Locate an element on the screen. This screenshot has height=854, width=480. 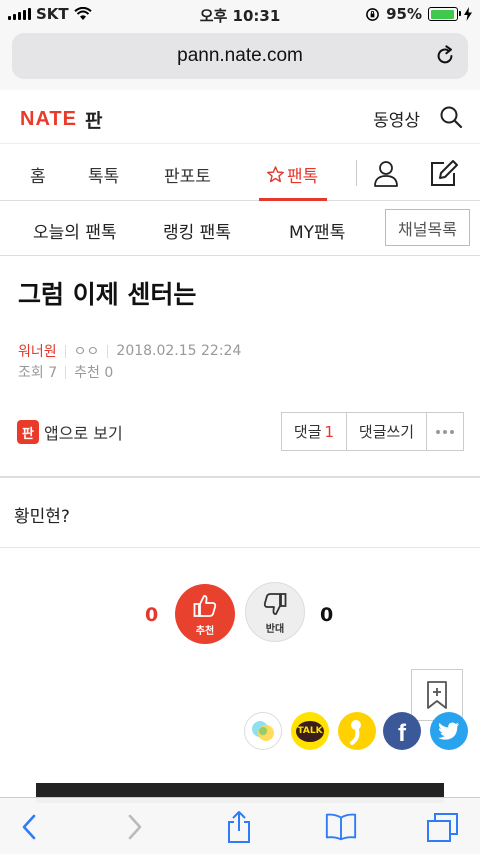
tab-panphoto: 판포토 is located at coordinates (187, 174).